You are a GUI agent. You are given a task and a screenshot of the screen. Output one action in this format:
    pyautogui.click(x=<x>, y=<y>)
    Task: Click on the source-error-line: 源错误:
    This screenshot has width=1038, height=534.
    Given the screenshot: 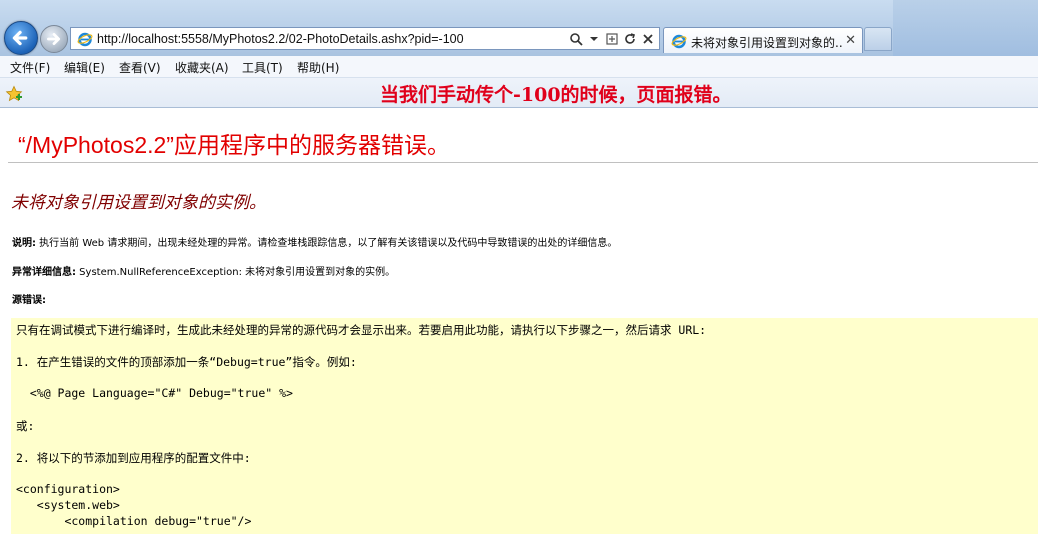 What is the action you would take?
    pyautogui.click(x=29, y=298)
    